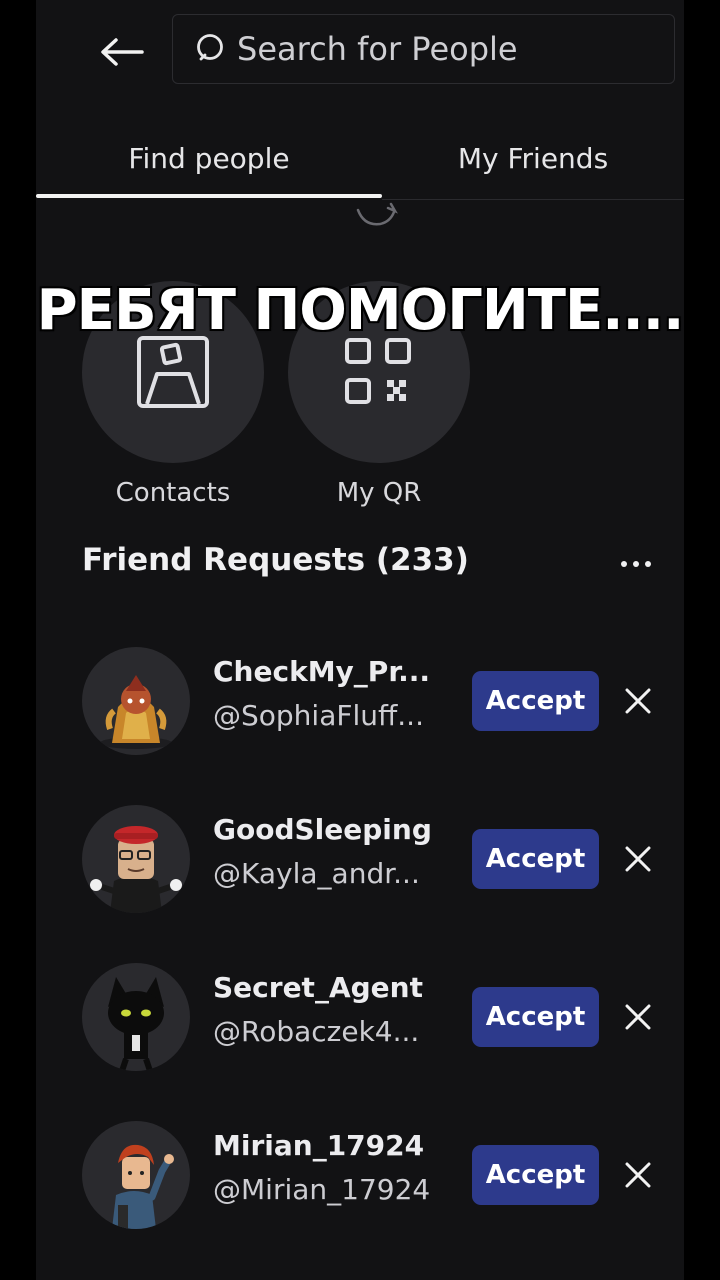 Image resolution: width=720 pixels, height=1280 pixels. What do you see at coordinates (322, 1189) in the screenshot?
I see `username: @Mirian_17924` at bounding box center [322, 1189].